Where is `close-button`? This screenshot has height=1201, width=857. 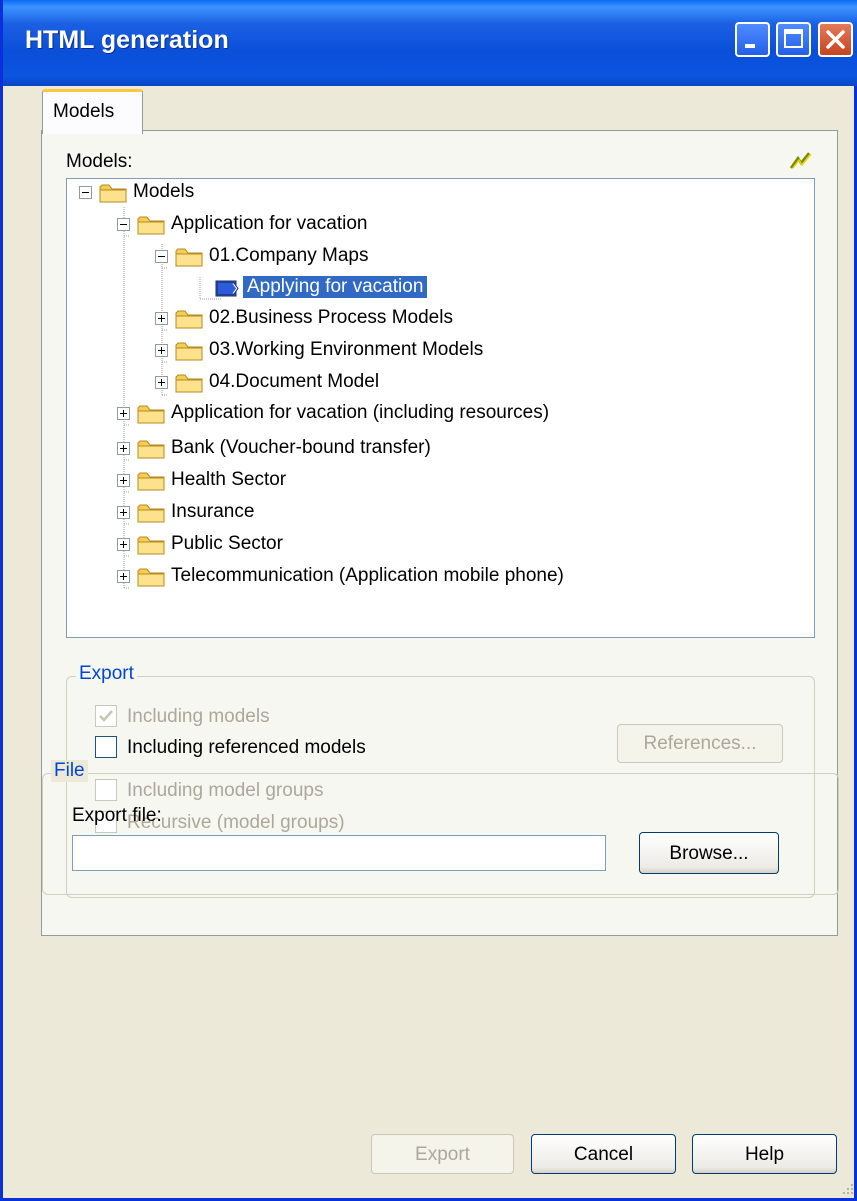
close-button is located at coordinates (835, 39).